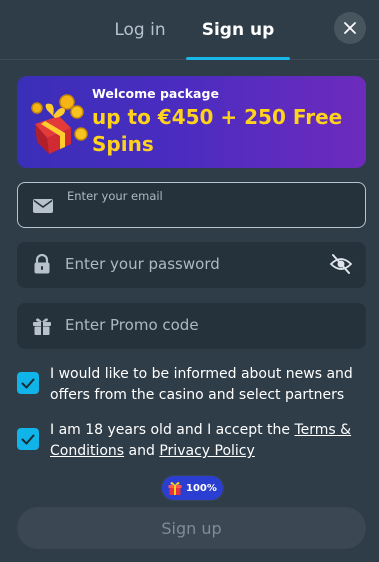 Image resolution: width=379 pixels, height=562 pixels. I want to click on age-consent-text-and: and, so click(142, 451).